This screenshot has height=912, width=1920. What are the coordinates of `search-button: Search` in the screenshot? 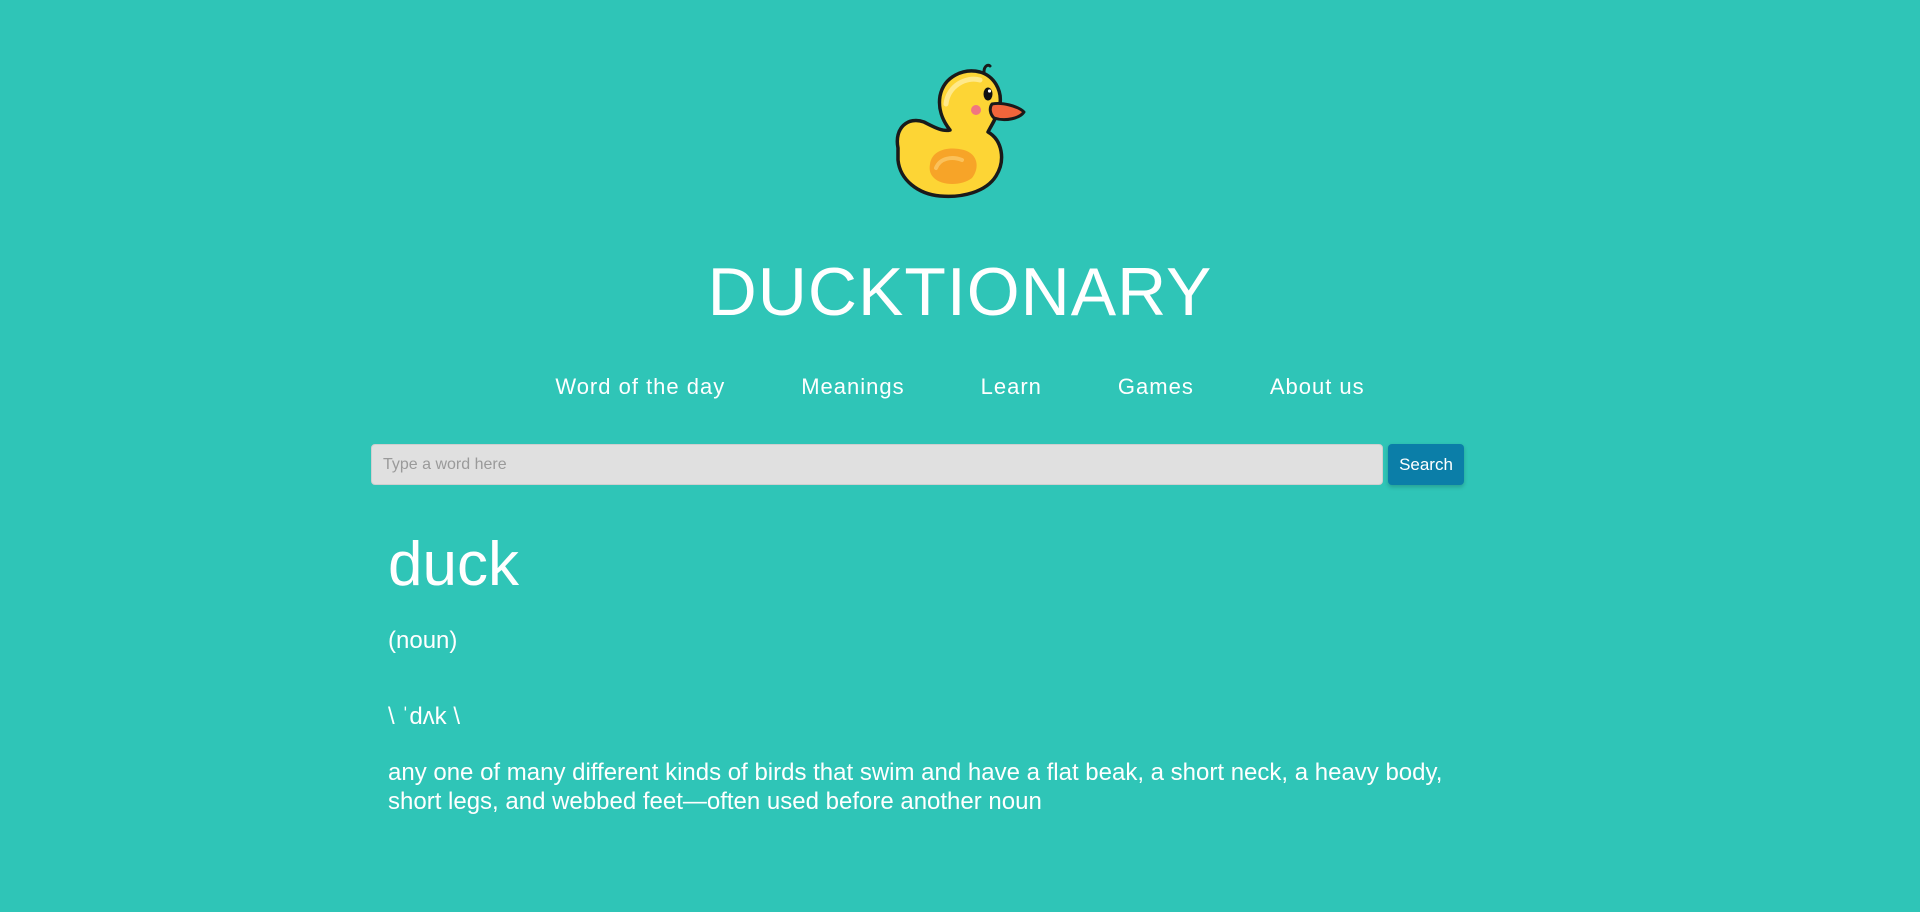 It's located at (1426, 464).